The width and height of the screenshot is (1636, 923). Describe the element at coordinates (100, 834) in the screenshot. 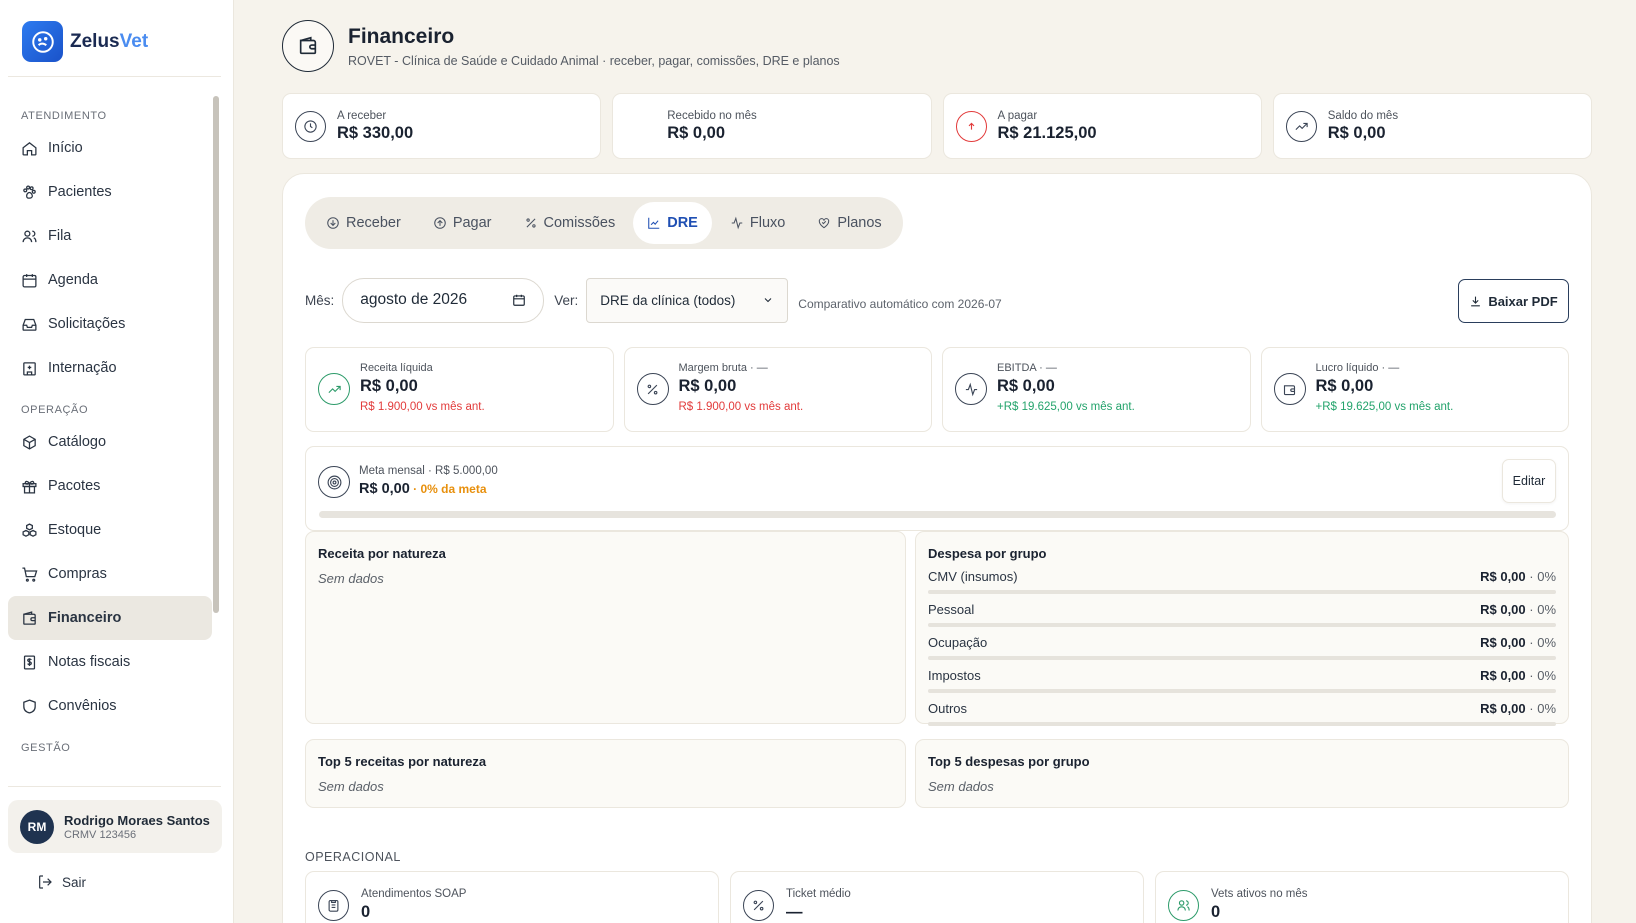

I see `user-crmv: CRMV 123456` at that location.